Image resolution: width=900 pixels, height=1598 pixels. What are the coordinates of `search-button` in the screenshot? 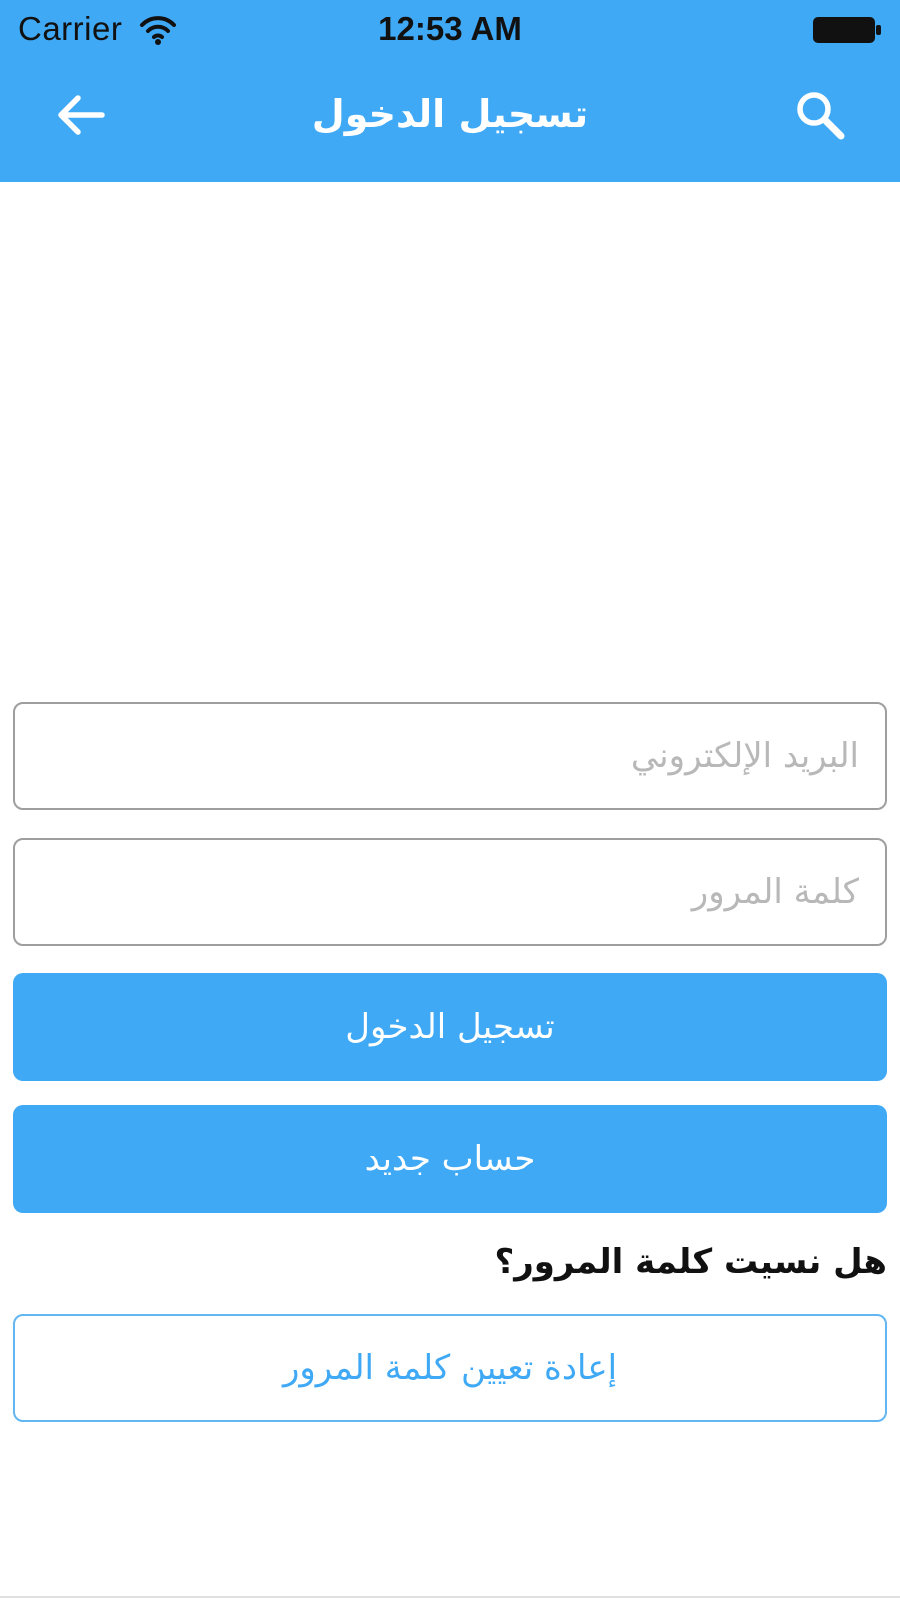 It's located at (820, 117).